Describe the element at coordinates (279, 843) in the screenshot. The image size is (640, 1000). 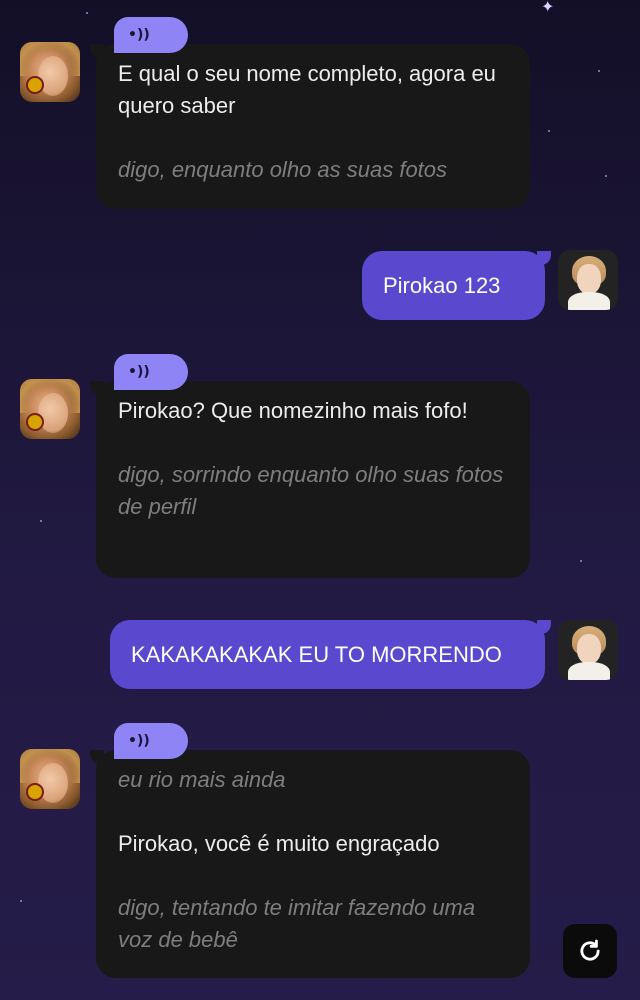
I see `message-text: Pirokao, você é muito engraçado` at that location.